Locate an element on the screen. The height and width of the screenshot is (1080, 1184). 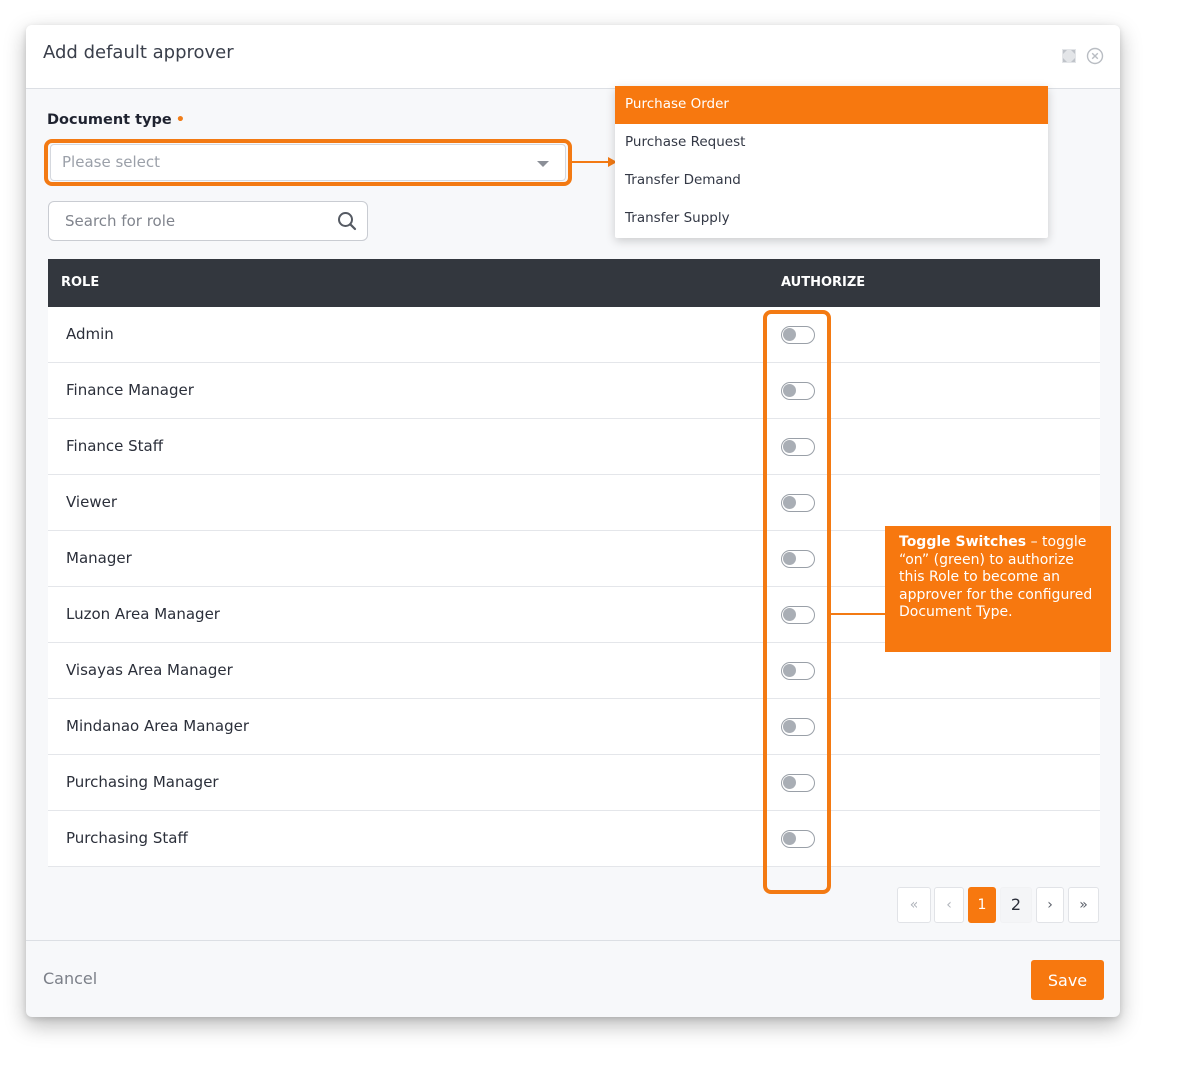
column-header-role: ROLE is located at coordinates (80, 282).